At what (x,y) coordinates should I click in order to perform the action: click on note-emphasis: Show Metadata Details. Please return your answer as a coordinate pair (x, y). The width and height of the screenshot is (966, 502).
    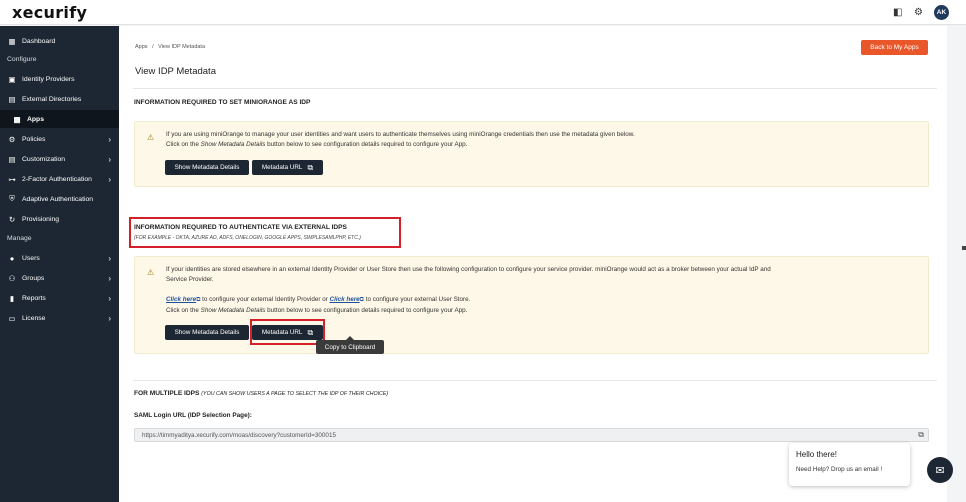
    Looking at the image, I should click on (233, 310).